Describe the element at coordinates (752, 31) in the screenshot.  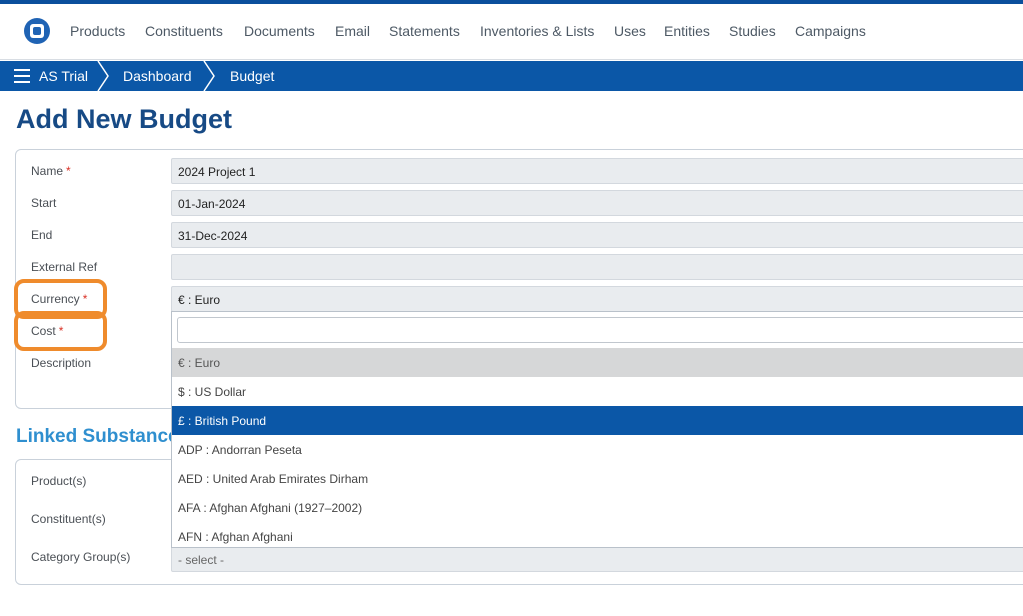
I see `nav-studies: Studies` at that location.